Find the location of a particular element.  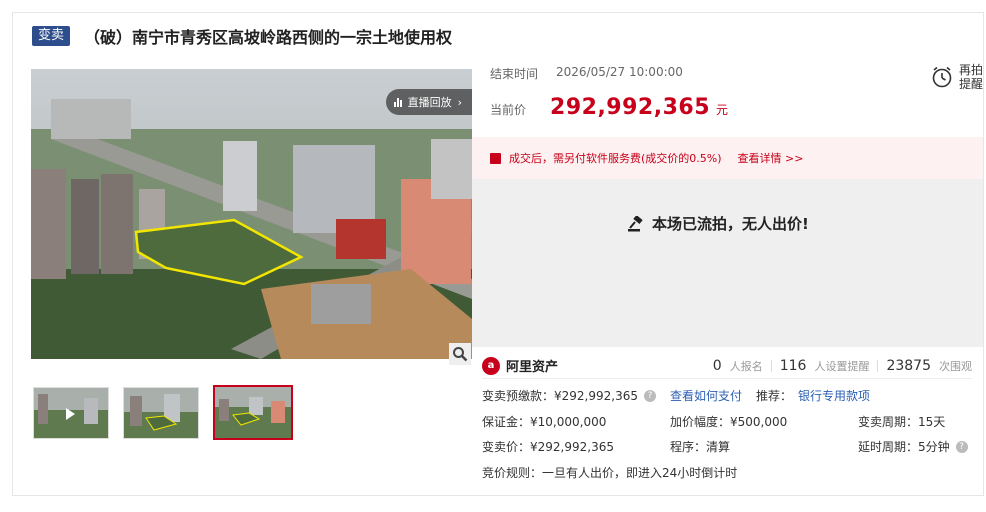

sale-price-label: 变卖价： is located at coordinates (506, 447).